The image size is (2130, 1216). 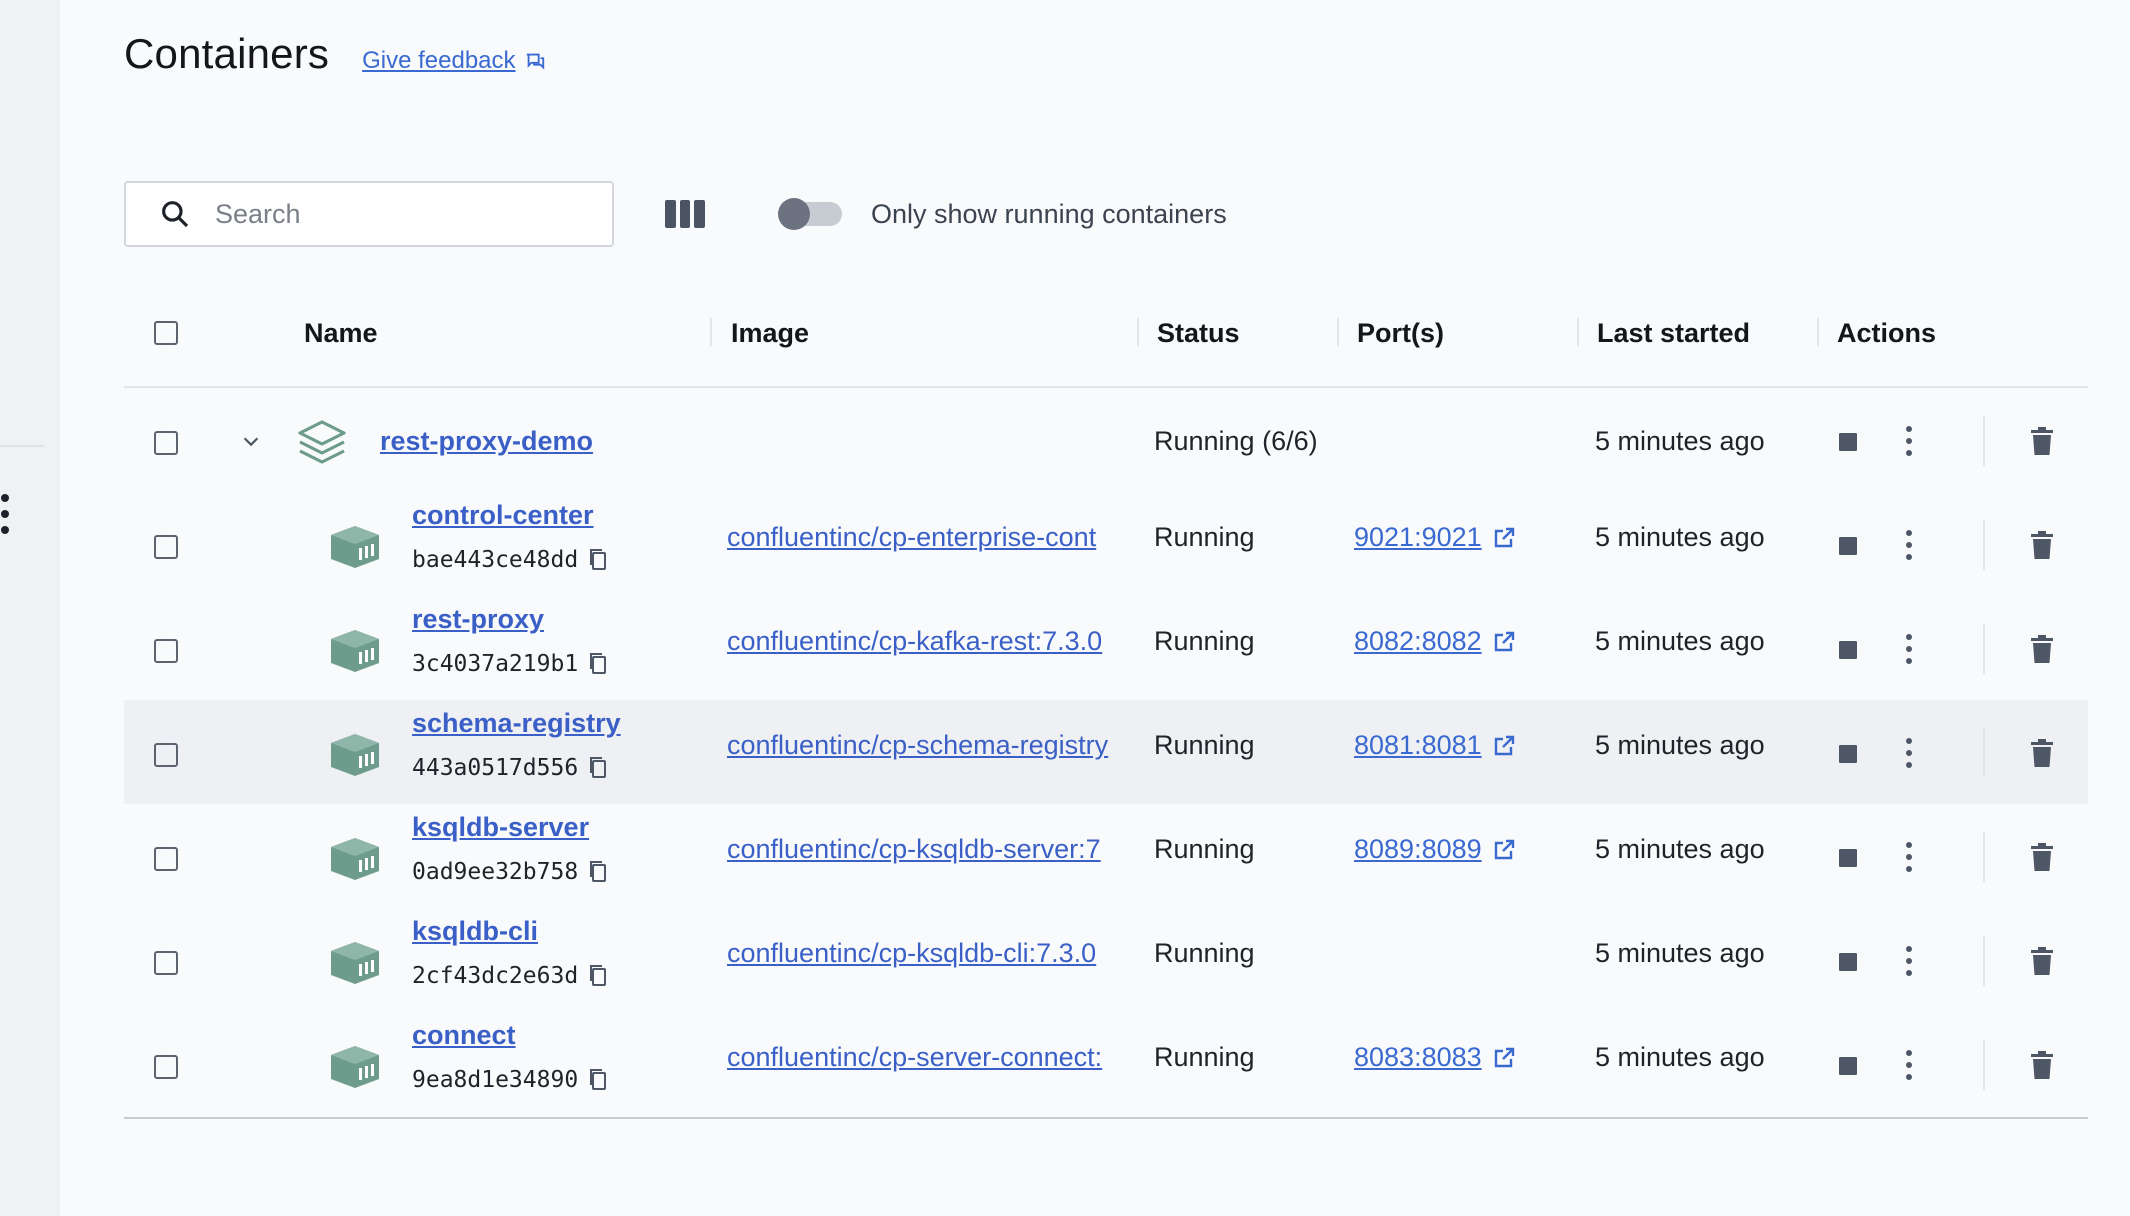 What do you see at coordinates (932, 537) in the screenshot?
I see `image-link: confluentinc/cp-enterprise-cont` at bounding box center [932, 537].